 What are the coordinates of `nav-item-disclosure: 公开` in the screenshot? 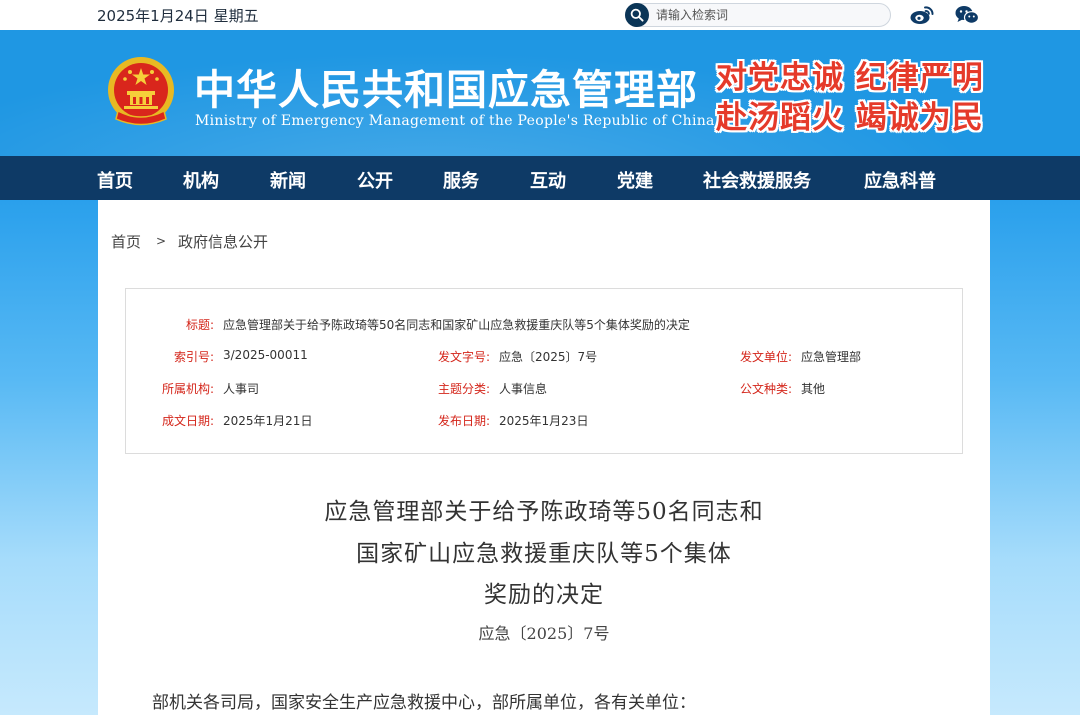 It's located at (375, 180).